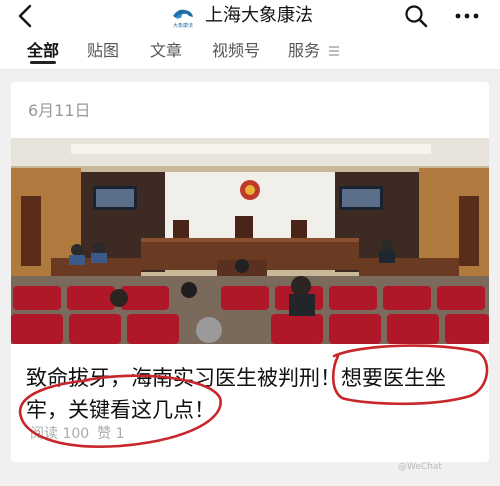 Image resolution: width=500 pixels, height=486 pixels. What do you see at coordinates (43, 62) in the screenshot?
I see `active-tab-indicator` at bounding box center [43, 62].